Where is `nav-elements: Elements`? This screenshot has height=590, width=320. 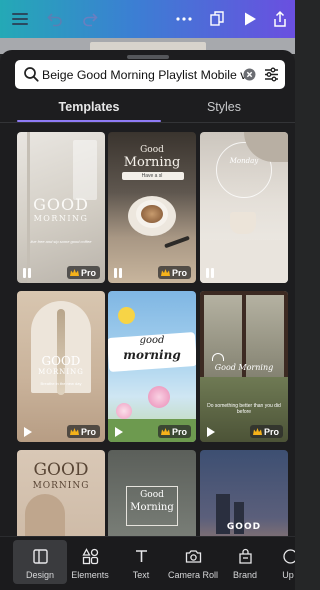 nav-elements: Elements is located at coordinates (90, 562).